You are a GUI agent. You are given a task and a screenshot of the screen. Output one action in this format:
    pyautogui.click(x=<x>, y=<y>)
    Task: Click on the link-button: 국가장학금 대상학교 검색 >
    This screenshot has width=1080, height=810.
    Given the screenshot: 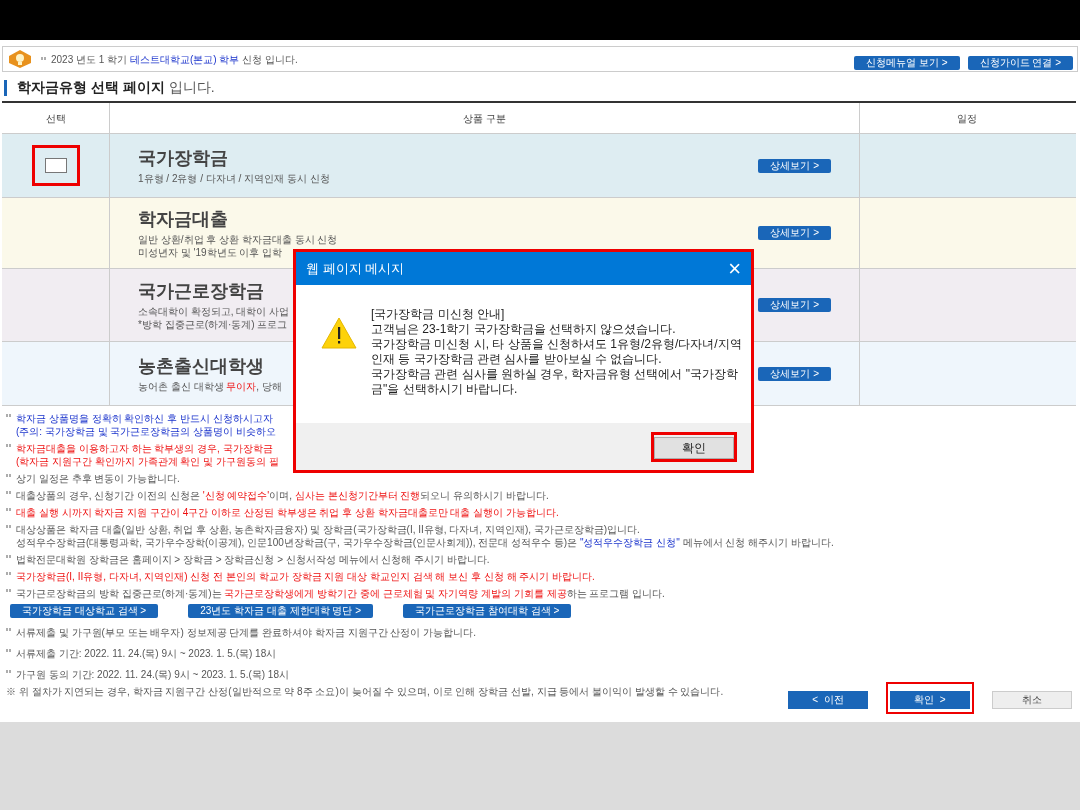 What is the action you would take?
    pyautogui.click(x=84, y=611)
    